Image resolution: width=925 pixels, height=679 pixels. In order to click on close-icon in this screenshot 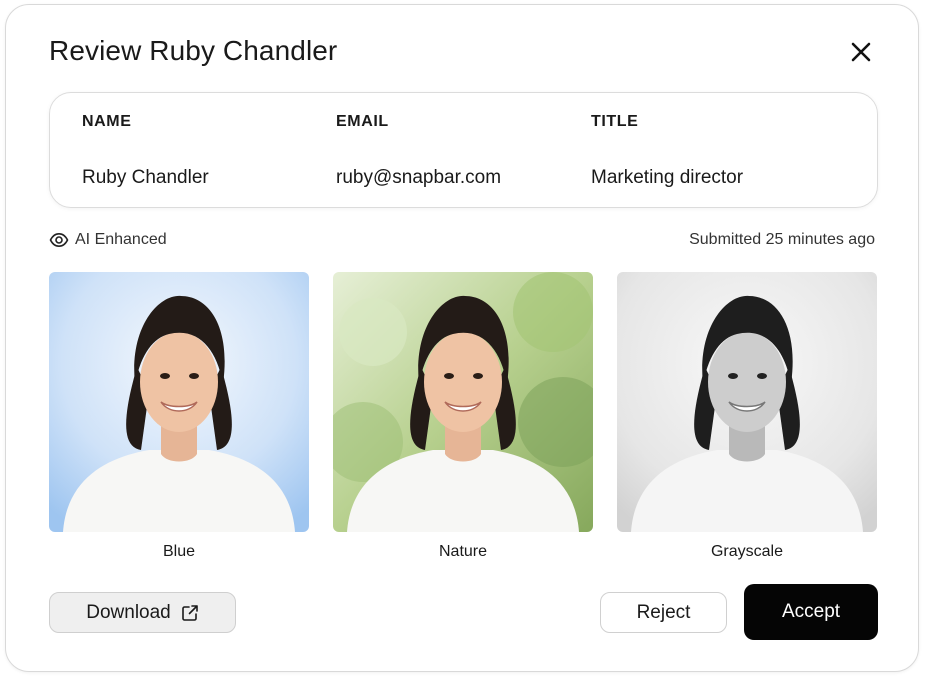, I will do `click(861, 52)`.